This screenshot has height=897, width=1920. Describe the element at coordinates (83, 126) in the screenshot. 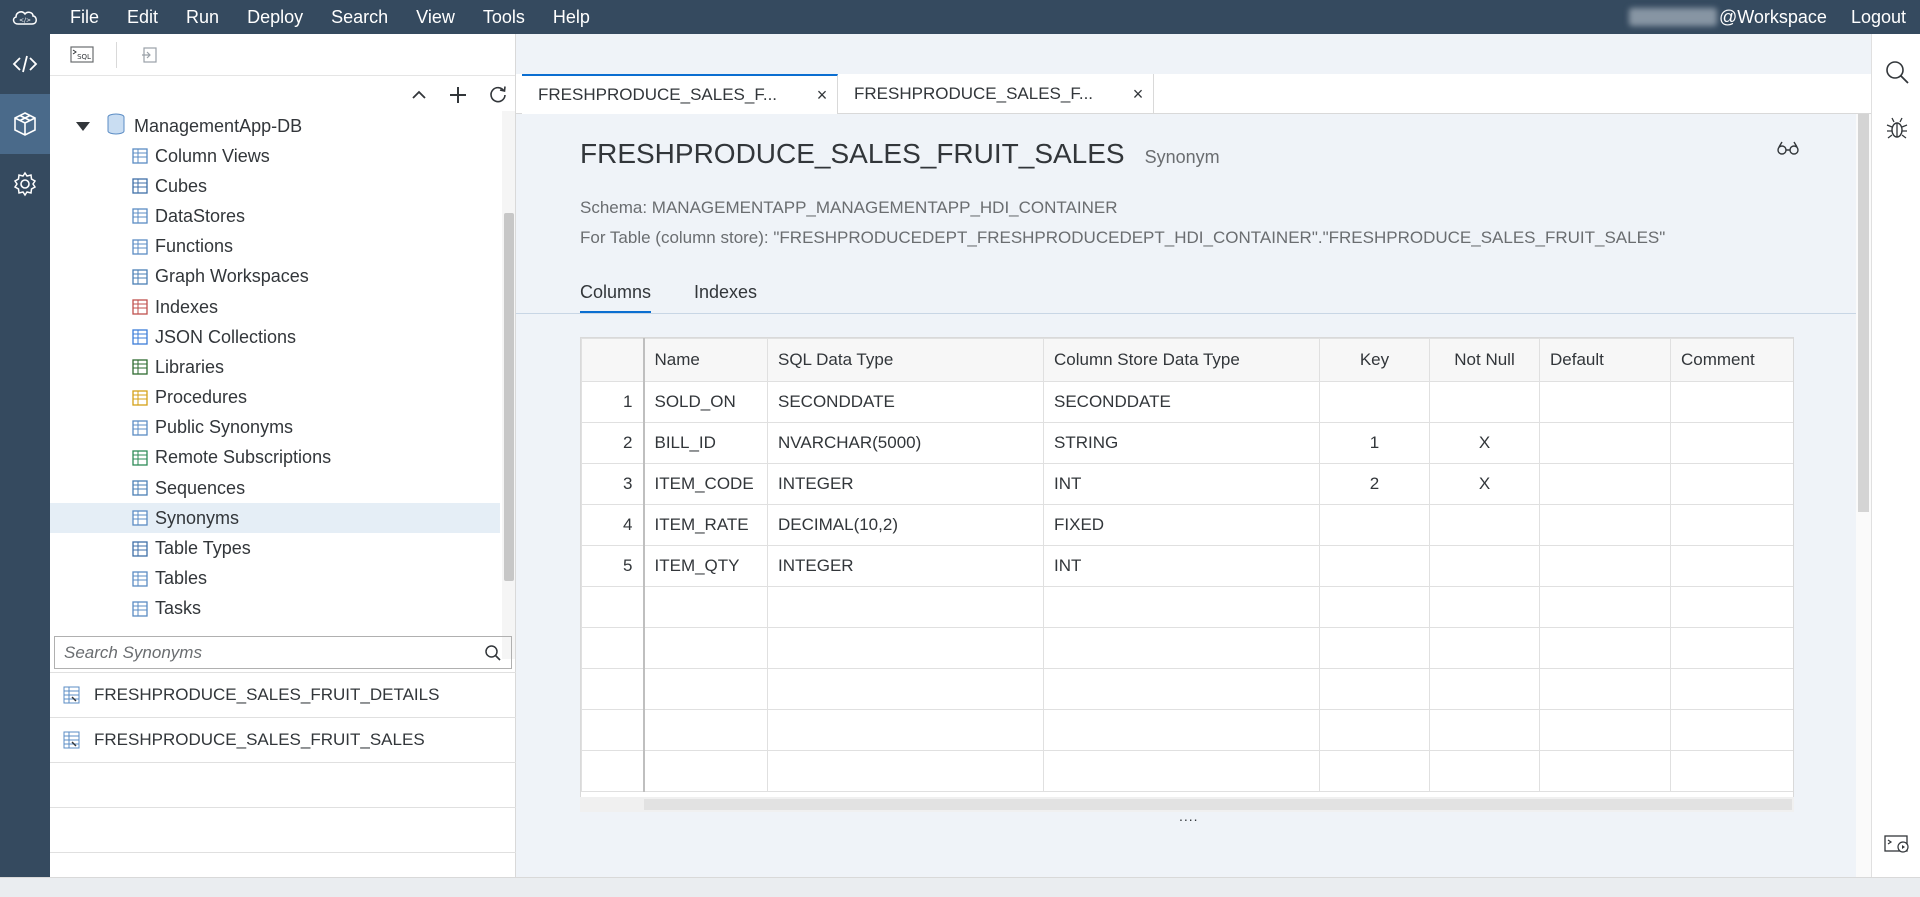

I see `expand-caret-icon` at that location.